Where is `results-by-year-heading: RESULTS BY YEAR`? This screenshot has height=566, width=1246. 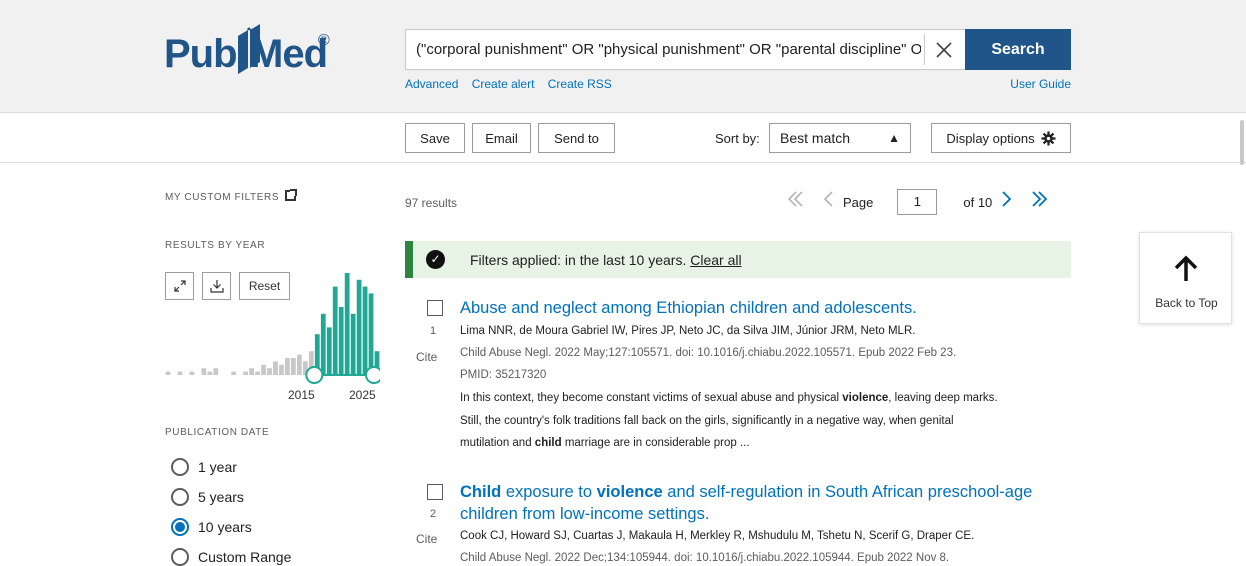
results-by-year-heading: RESULTS BY YEAR is located at coordinates (215, 245).